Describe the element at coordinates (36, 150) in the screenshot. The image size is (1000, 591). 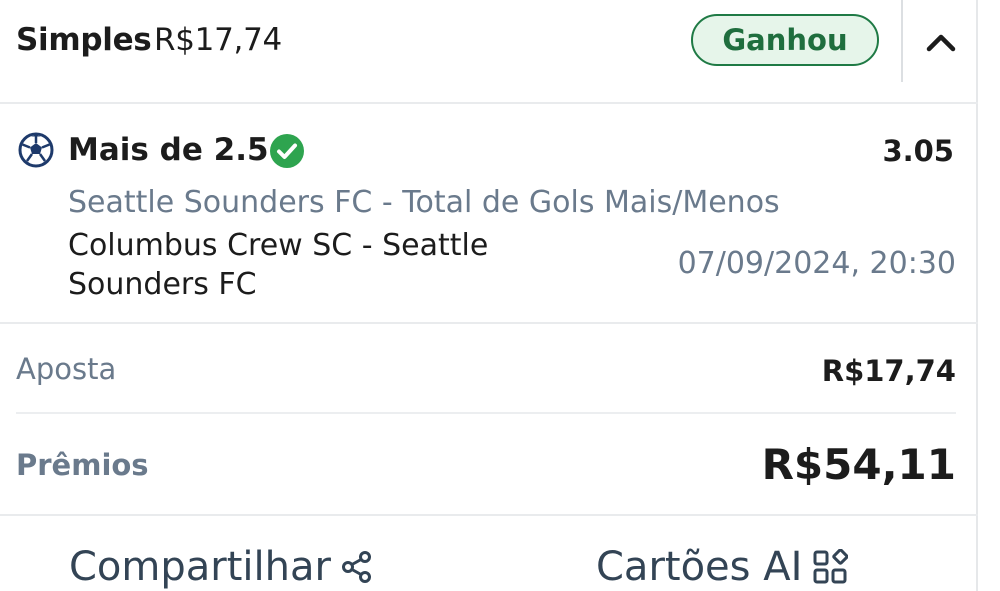
I see `soccer-ball-icon` at that location.